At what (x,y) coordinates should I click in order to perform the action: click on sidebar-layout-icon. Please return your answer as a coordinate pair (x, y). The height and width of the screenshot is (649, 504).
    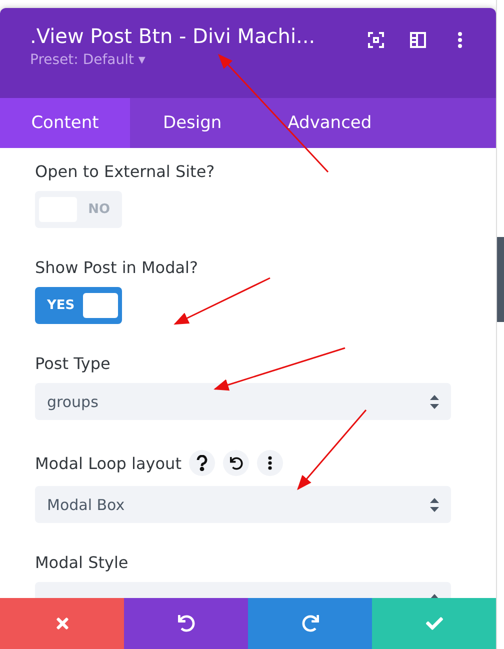
    Looking at the image, I should click on (418, 40).